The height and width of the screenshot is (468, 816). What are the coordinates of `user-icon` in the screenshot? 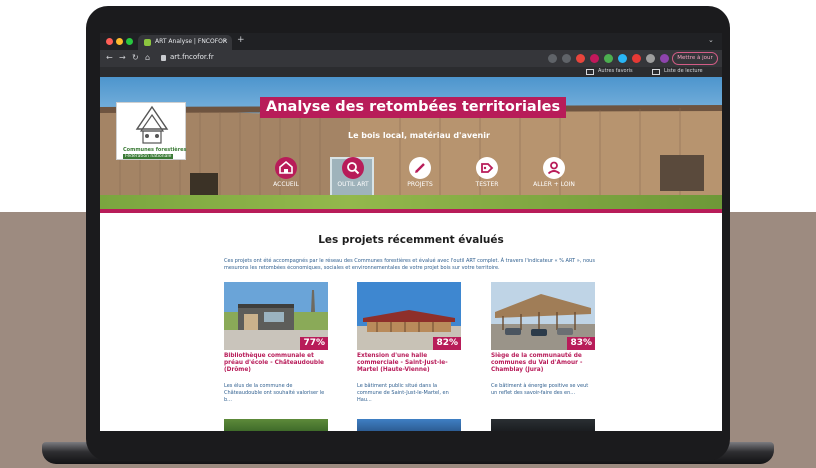 It's located at (554, 168).